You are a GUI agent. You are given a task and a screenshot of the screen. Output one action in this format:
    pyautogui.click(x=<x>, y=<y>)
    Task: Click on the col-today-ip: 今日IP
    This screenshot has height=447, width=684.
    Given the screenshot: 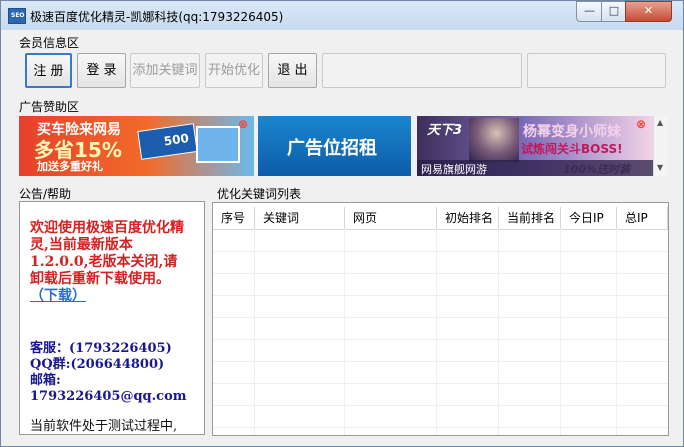 What is the action you would take?
    pyautogui.click(x=589, y=218)
    